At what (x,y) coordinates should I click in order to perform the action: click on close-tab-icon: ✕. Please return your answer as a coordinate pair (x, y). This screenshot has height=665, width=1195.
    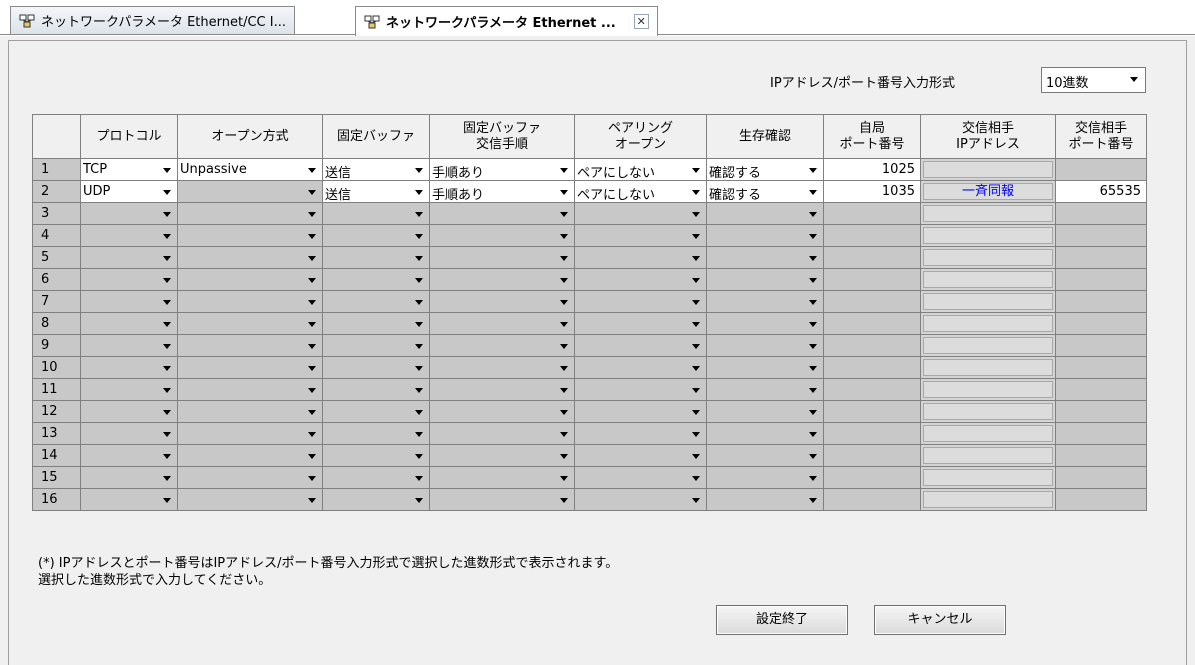
    Looking at the image, I should click on (641, 21).